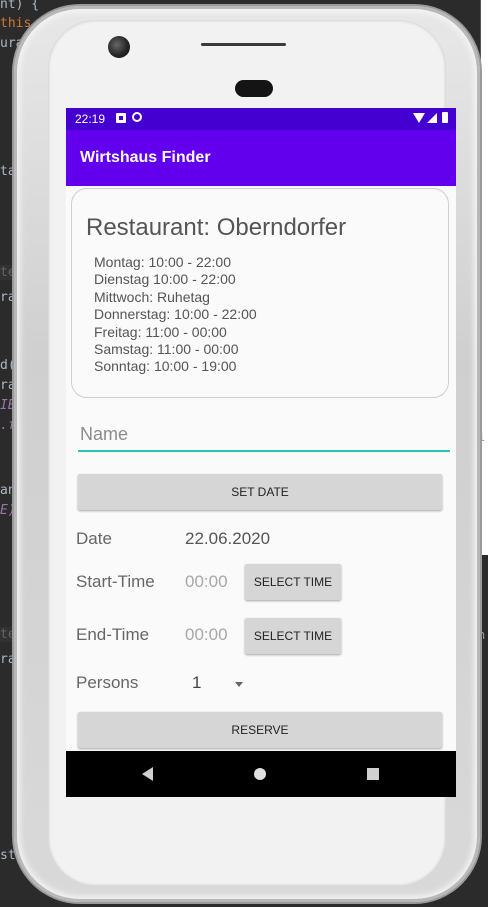 The image size is (493, 907). What do you see at coordinates (160, 331) in the screenshot?
I see `hours-item: Freitag: 11:00 - 00:00` at bounding box center [160, 331].